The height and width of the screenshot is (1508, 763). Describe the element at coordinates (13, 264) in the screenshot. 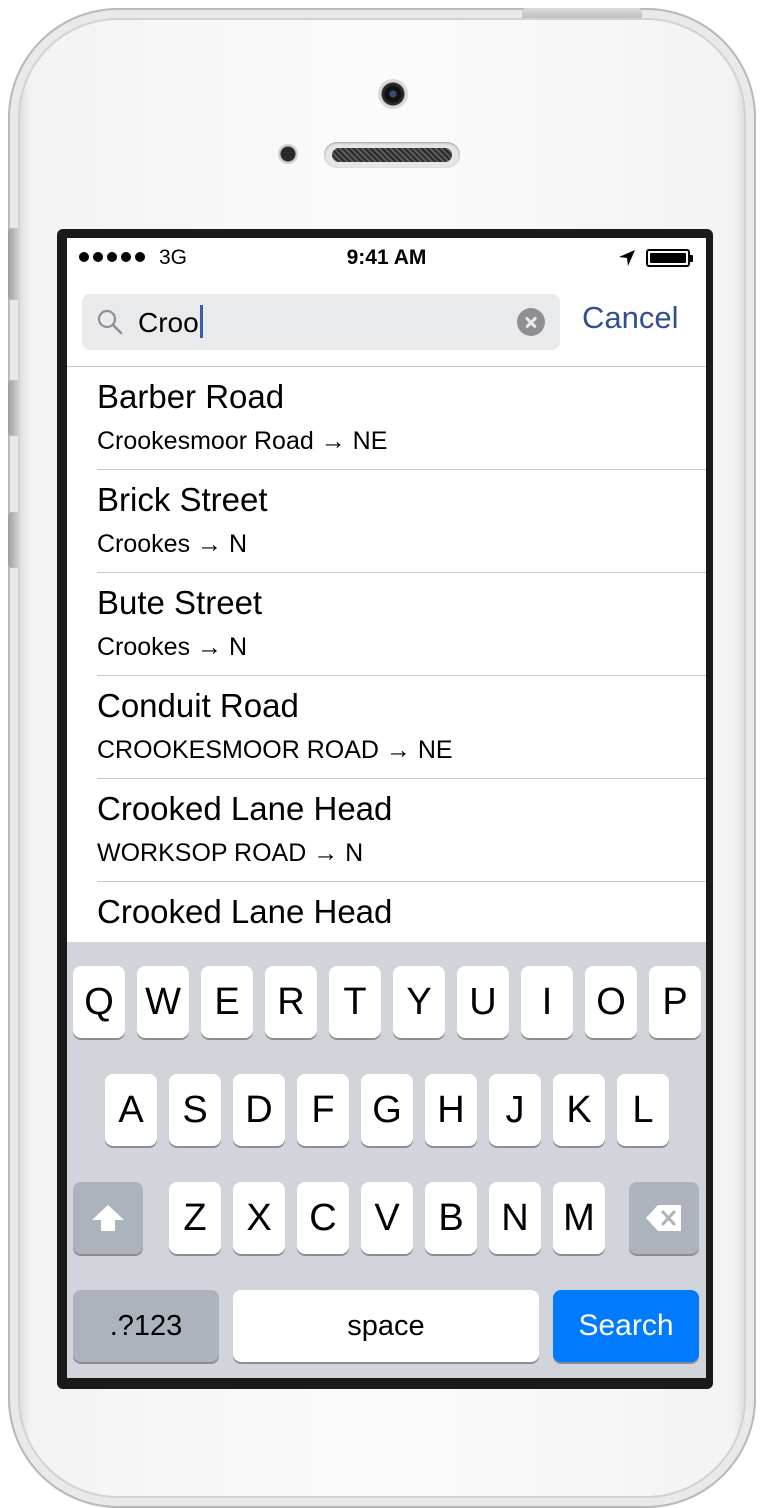

I see `mute-switch` at that location.